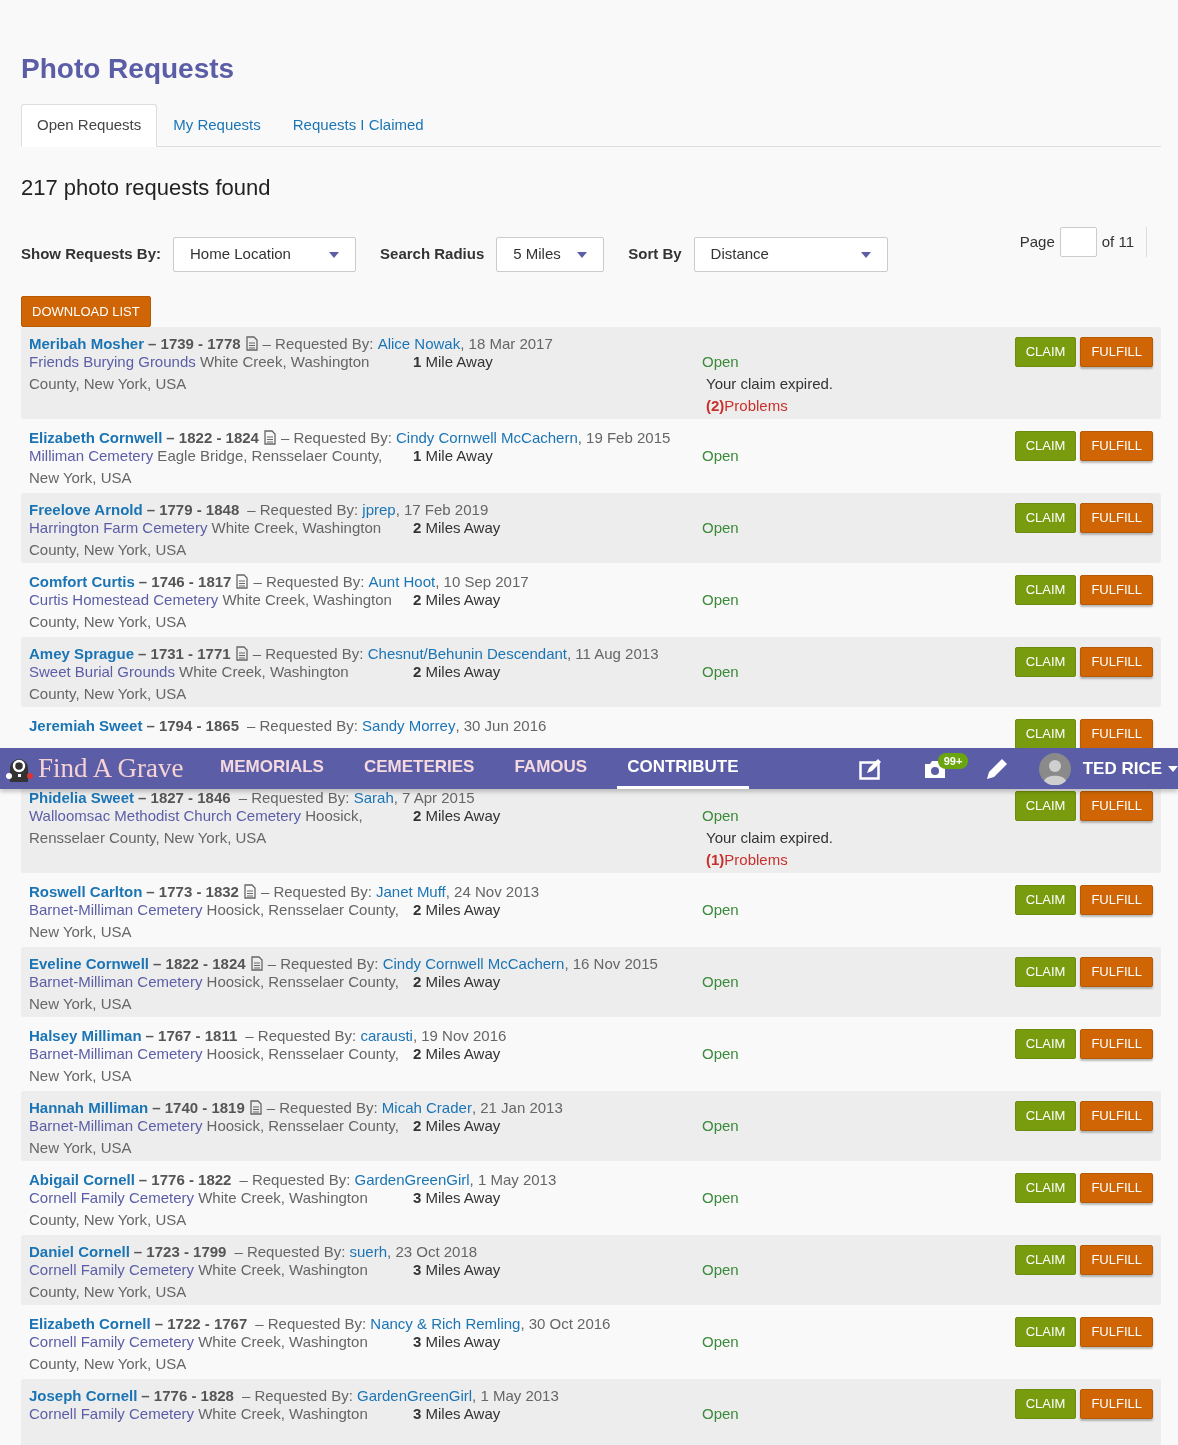 The width and height of the screenshot is (1178, 1445). What do you see at coordinates (90, 1323) in the screenshot?
I see `memorial-name-link: Elizabeth Cornell` at bounding box center [90, 1323].